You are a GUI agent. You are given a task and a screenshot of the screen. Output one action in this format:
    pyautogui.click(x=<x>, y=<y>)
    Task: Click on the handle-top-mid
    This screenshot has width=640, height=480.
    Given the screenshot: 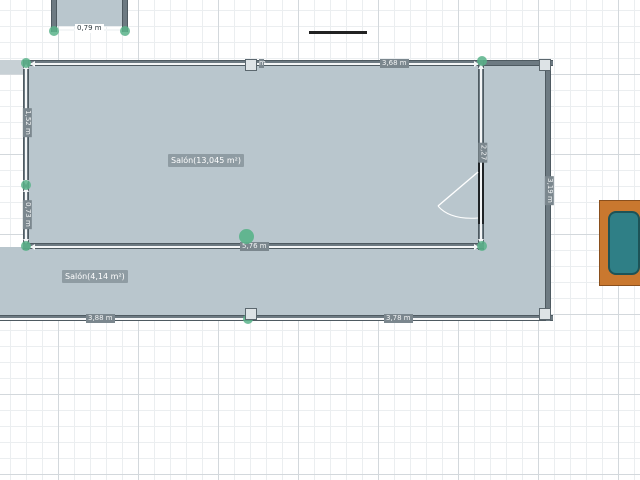 What is the action you would take?
    pyautogui.click(x=251, y=65)
    